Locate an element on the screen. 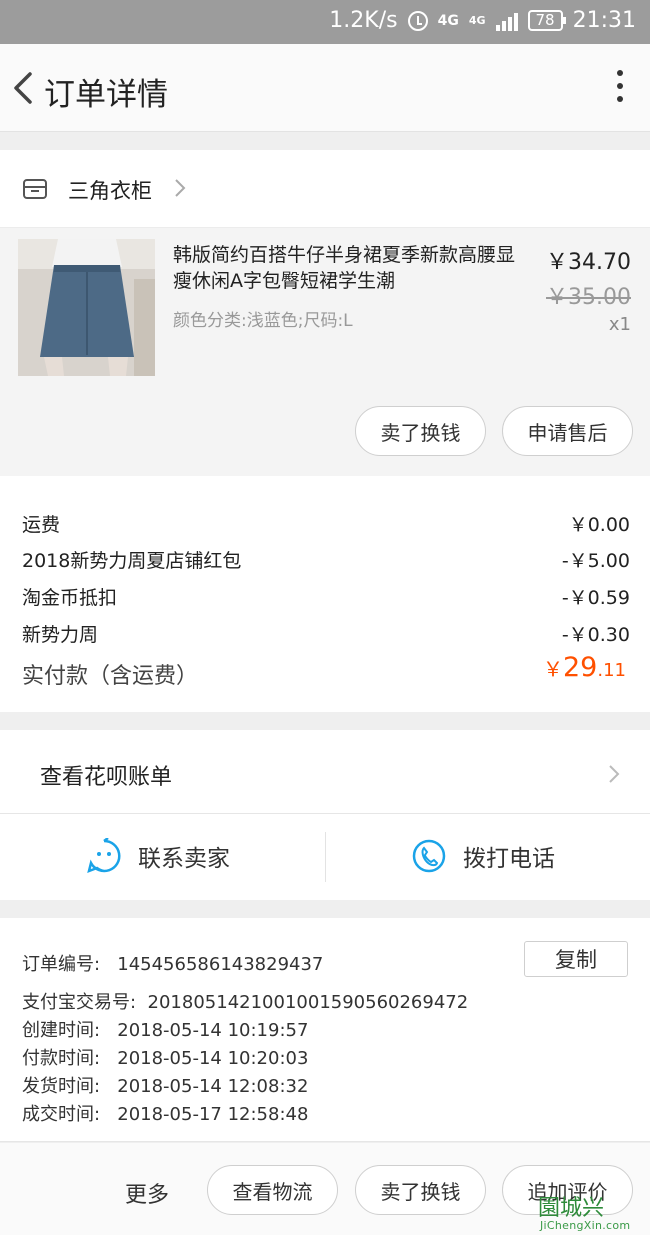 The image size is (650, 1235). network-type-secondary: 4G is located at coordinates (477, 21).